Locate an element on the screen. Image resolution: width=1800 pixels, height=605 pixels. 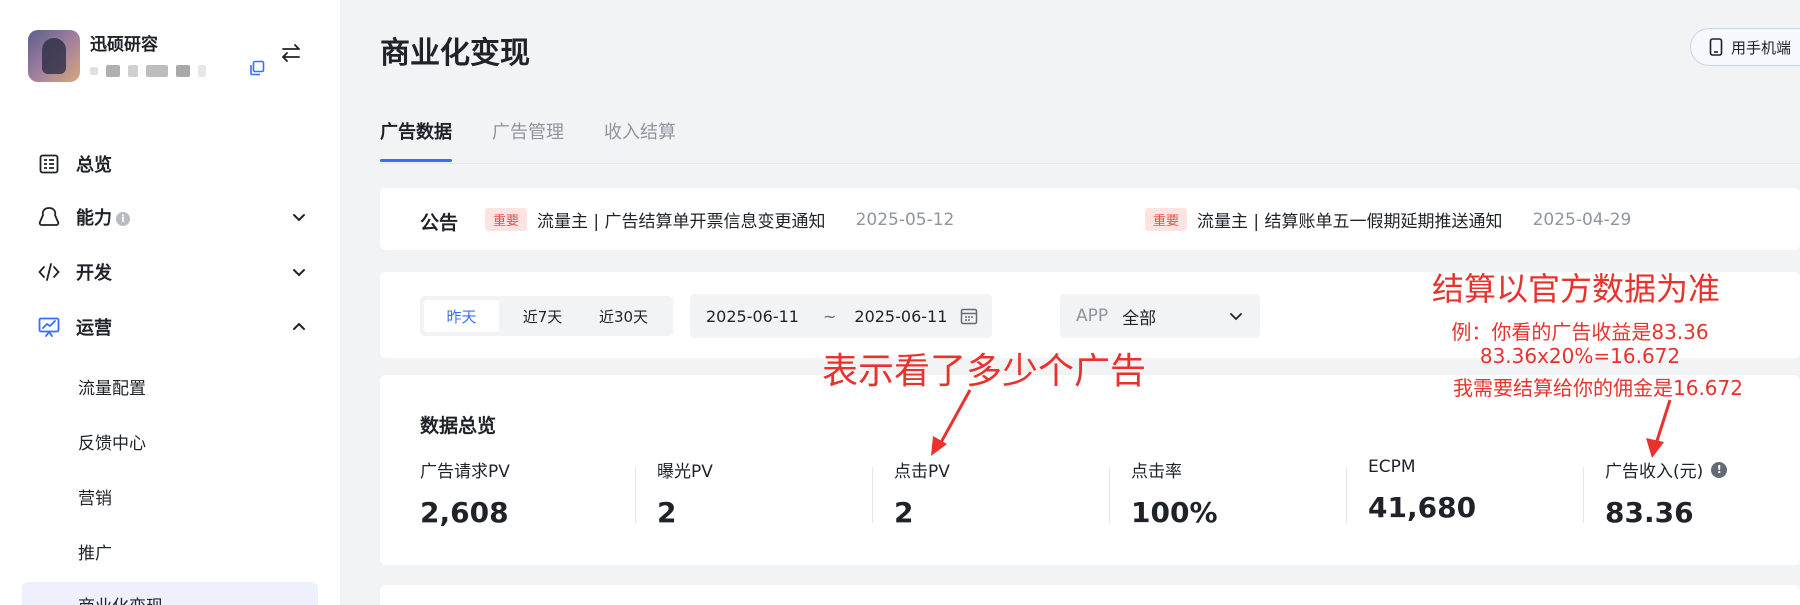
metric-label: ECPM is located at coordinates (1392, 467).